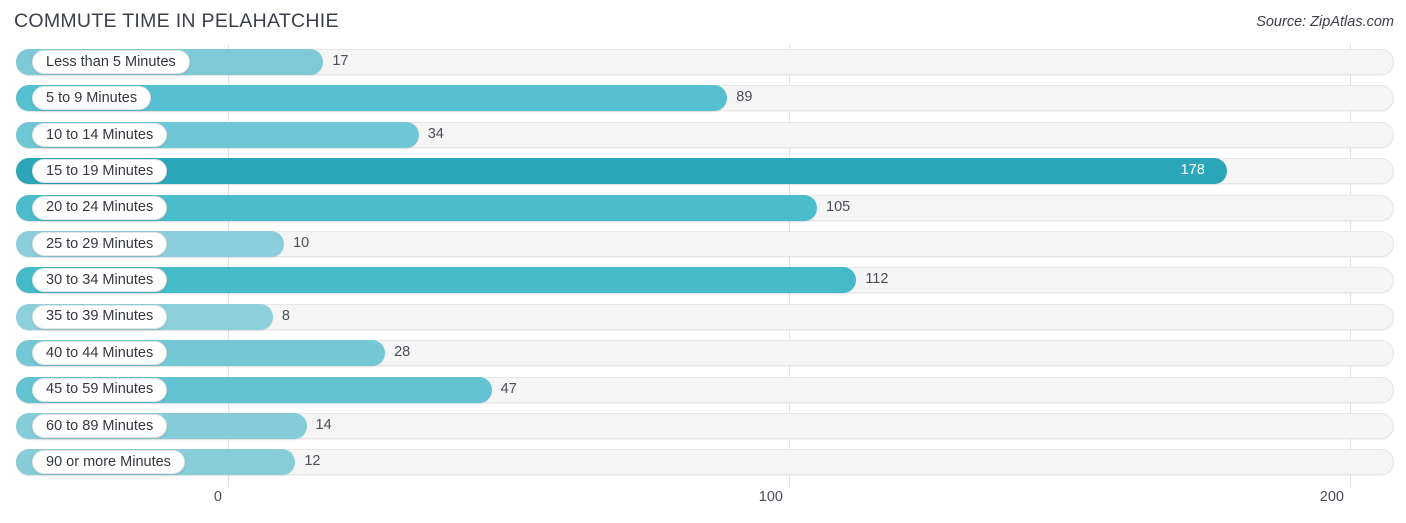 The image size is (1406, 523). I want to click on x-axis: 0 100 200, so click(703, 503).